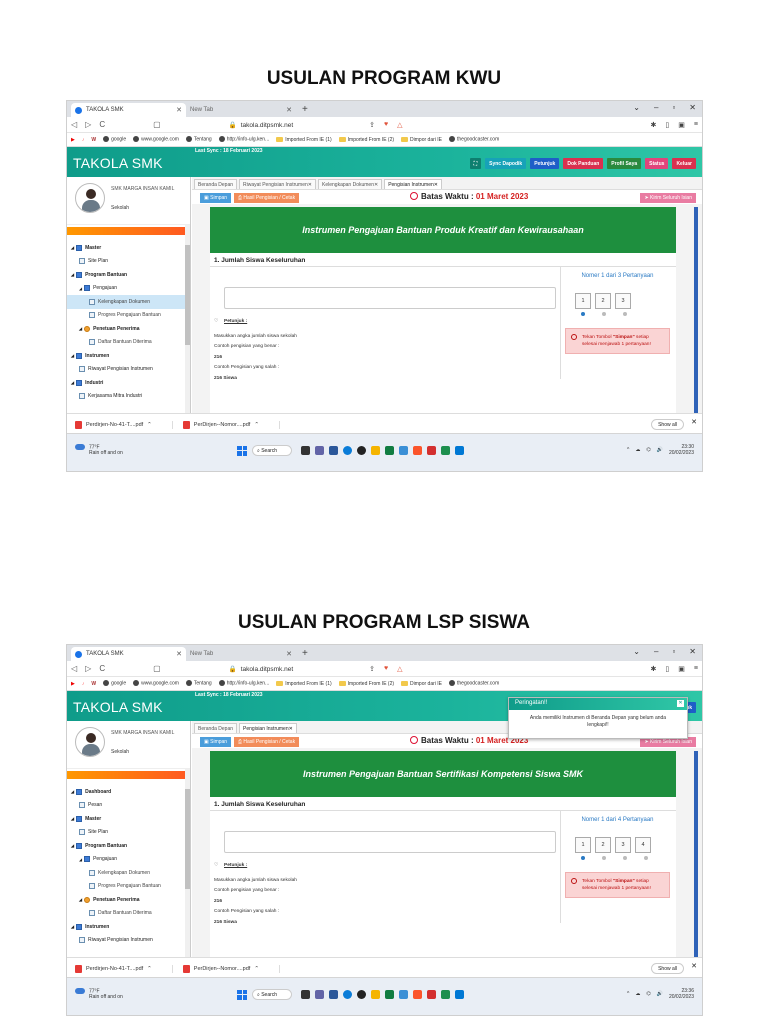 This screenshot has width=768, height=1024. I want to click on question-box: 1, so click(583, 845).